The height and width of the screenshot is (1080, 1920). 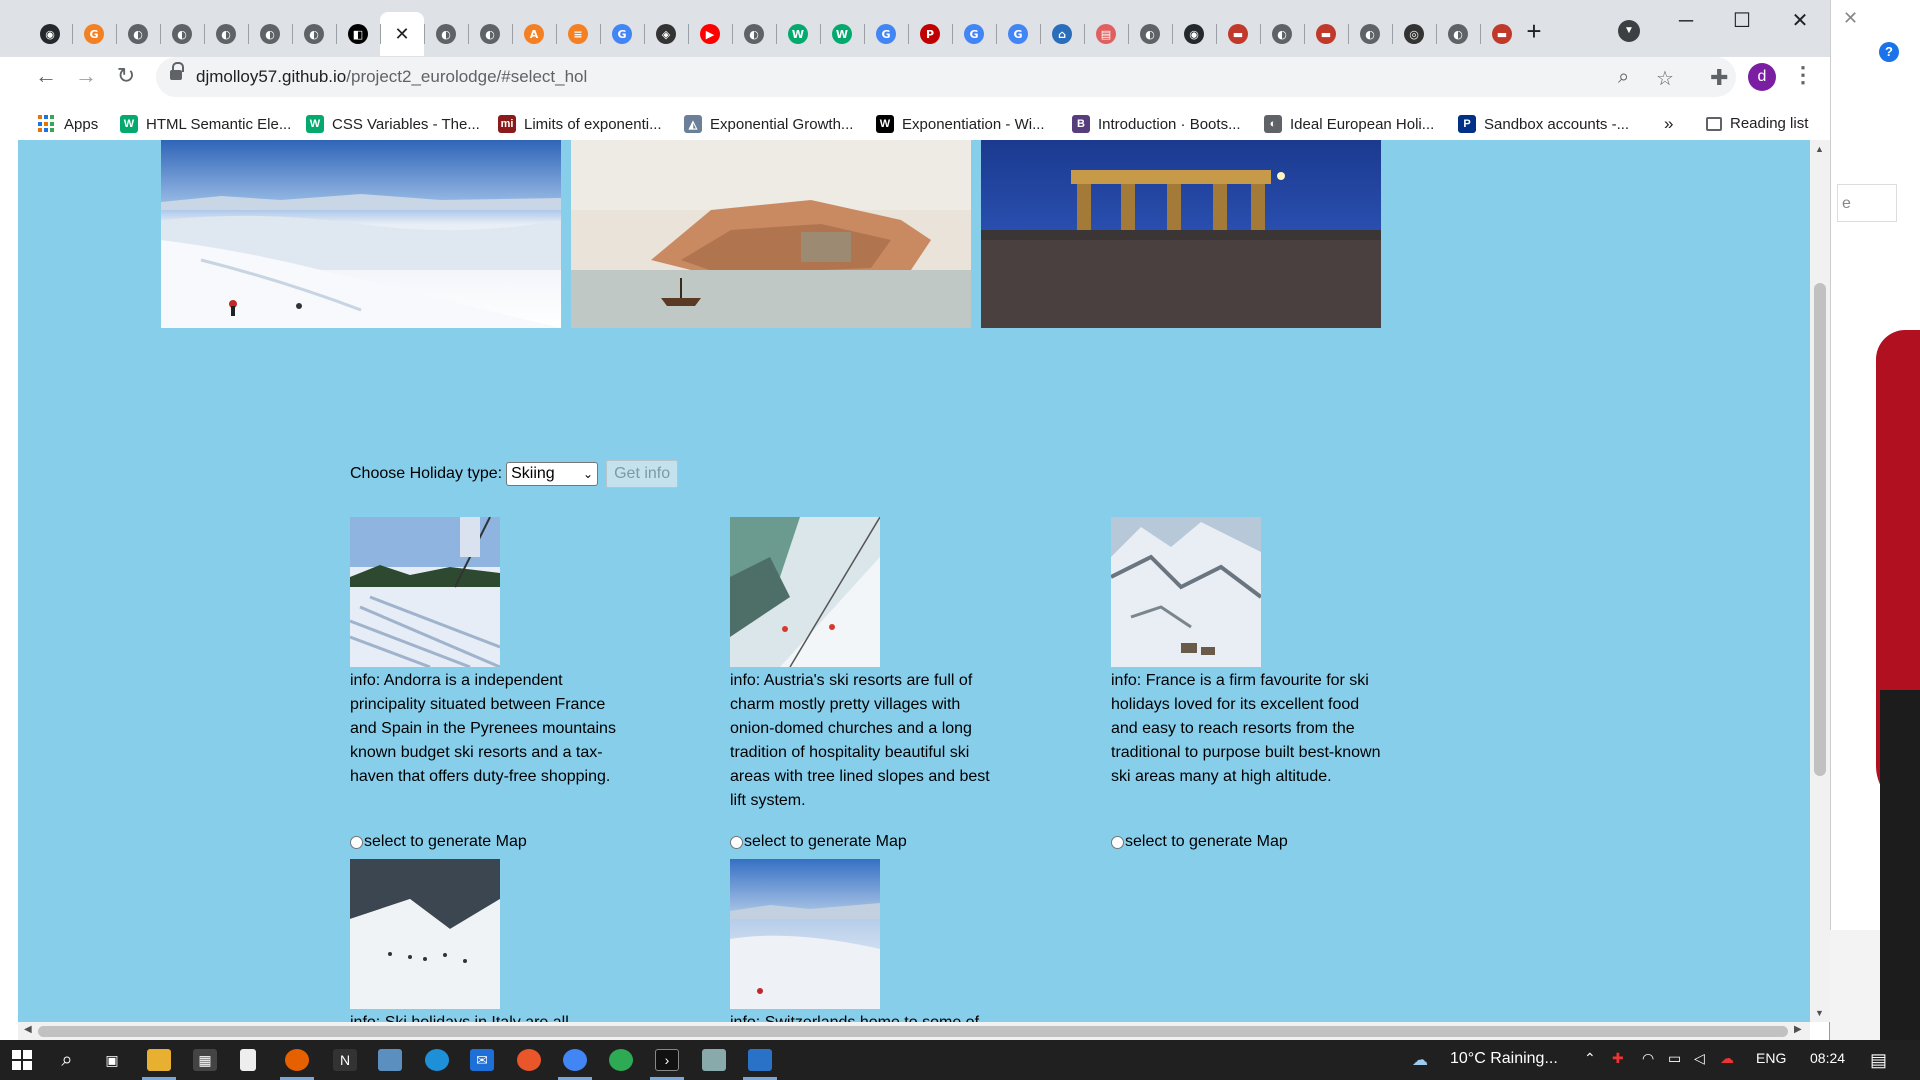 I want to click on notification-app-icon: ✚, so click(x=1618, y=1058).